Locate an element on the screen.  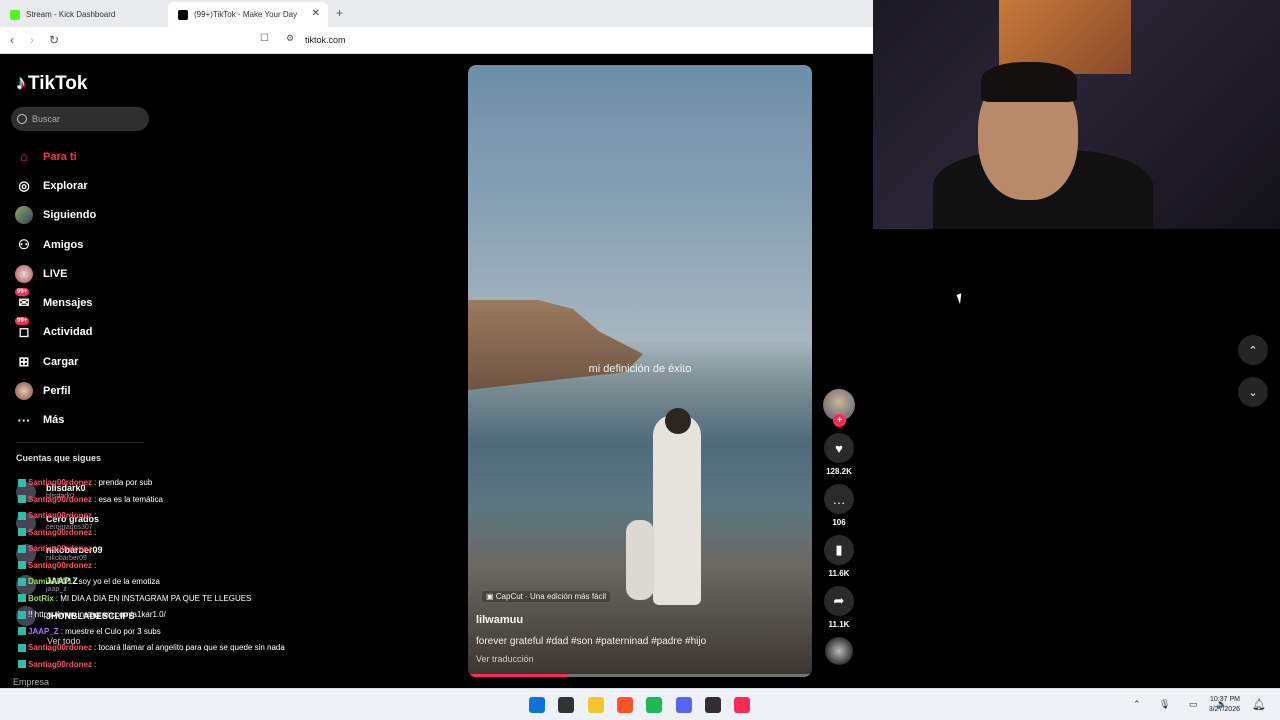
bookmark-icon: ☐ is located at coordinates (264, 38).